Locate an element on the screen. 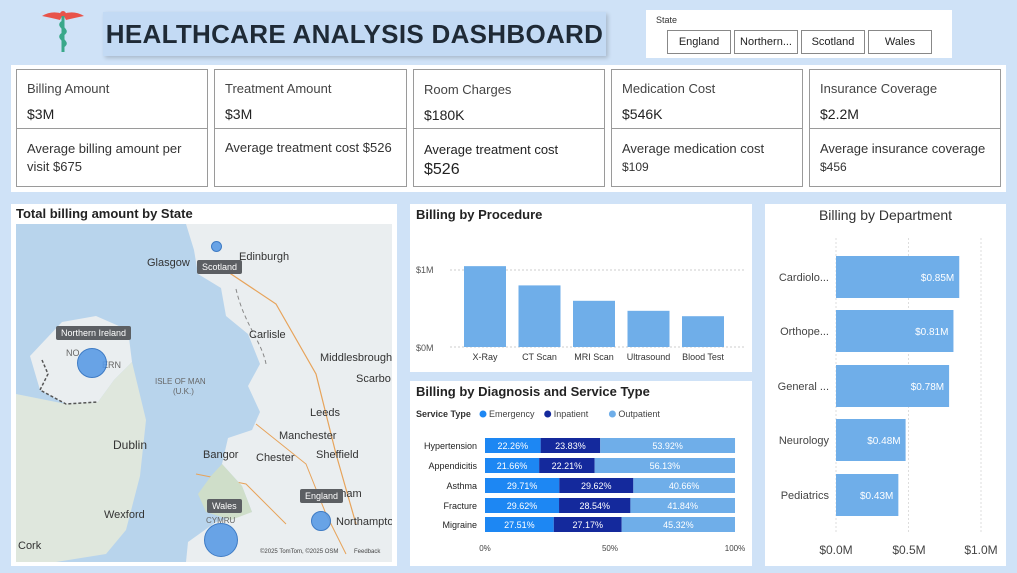 The height and width of the screenshot is (573, 1017). kpi-subtitle: Average treatment cost is located at coordinates (491, 149).